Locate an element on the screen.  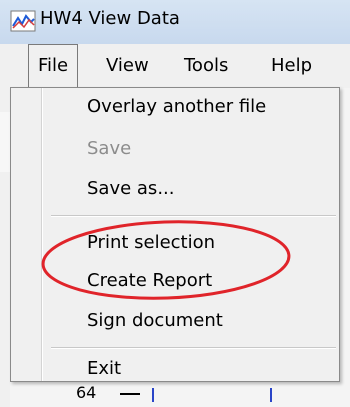
menu-item-exit: Exit is located at coordinates (104, 368).